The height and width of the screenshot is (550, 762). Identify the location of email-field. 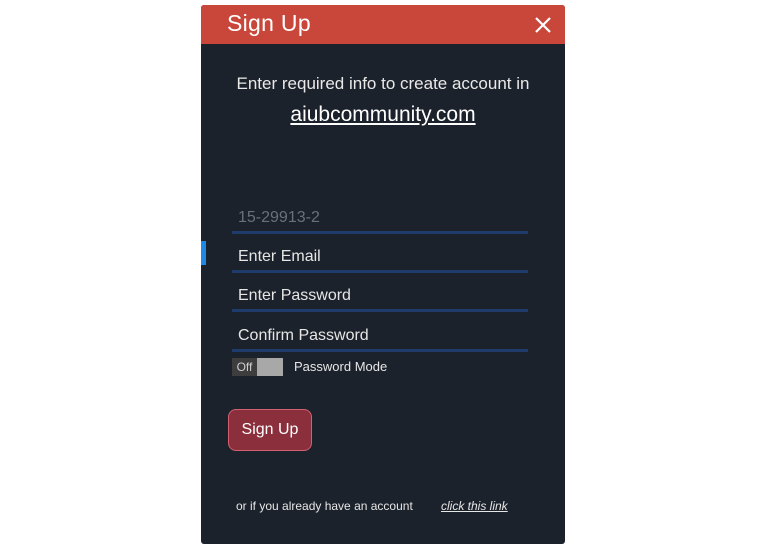
(380, 259).